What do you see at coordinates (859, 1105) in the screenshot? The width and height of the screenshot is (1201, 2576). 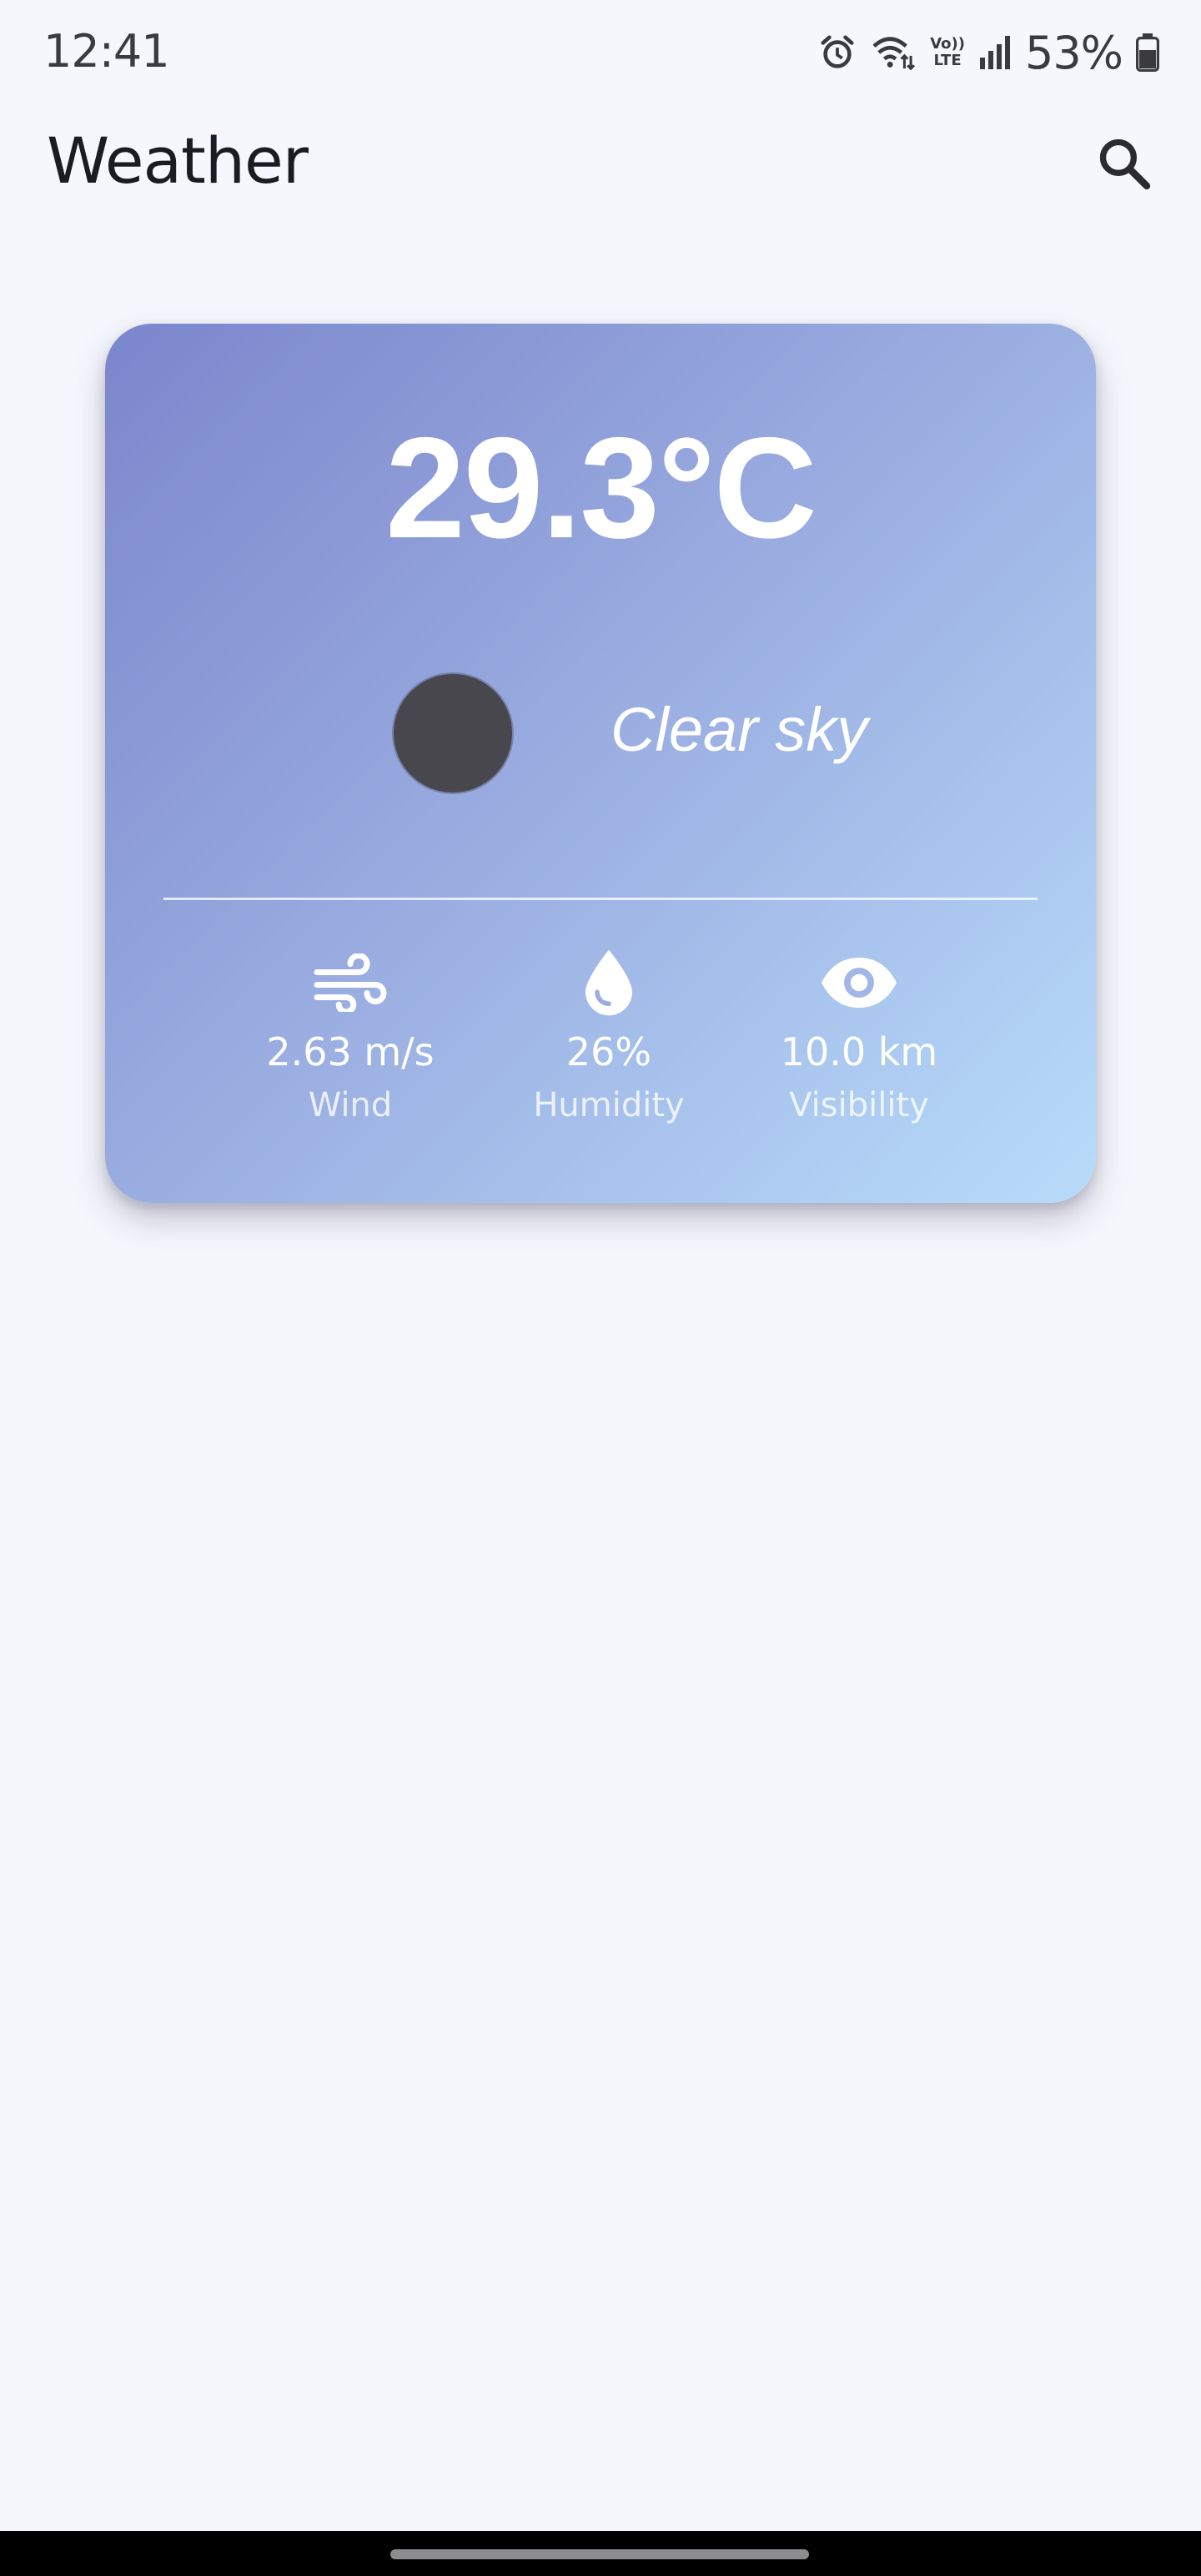 I see `visibility-label: Visibility` at bounding box center [859, 1105].